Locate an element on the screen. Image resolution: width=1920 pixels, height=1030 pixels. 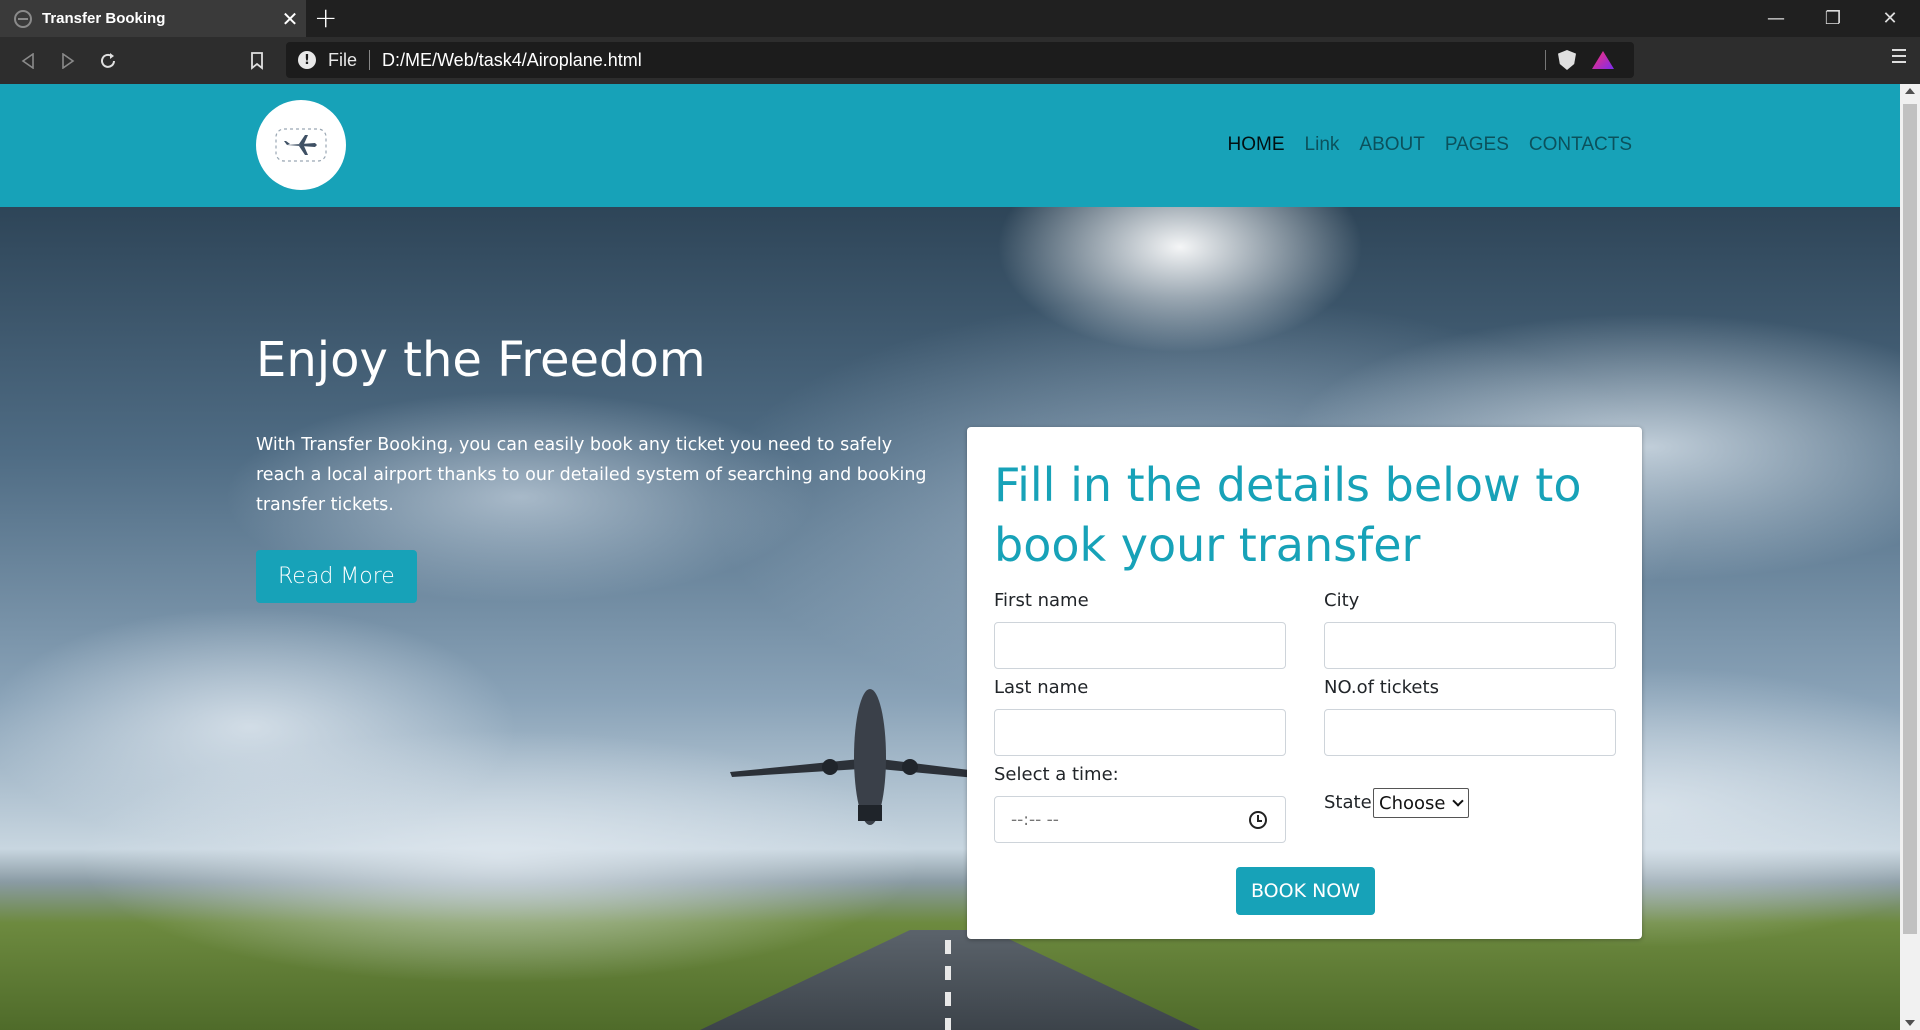
nav-pages: PAGES is located at coordinates (1477, 145).